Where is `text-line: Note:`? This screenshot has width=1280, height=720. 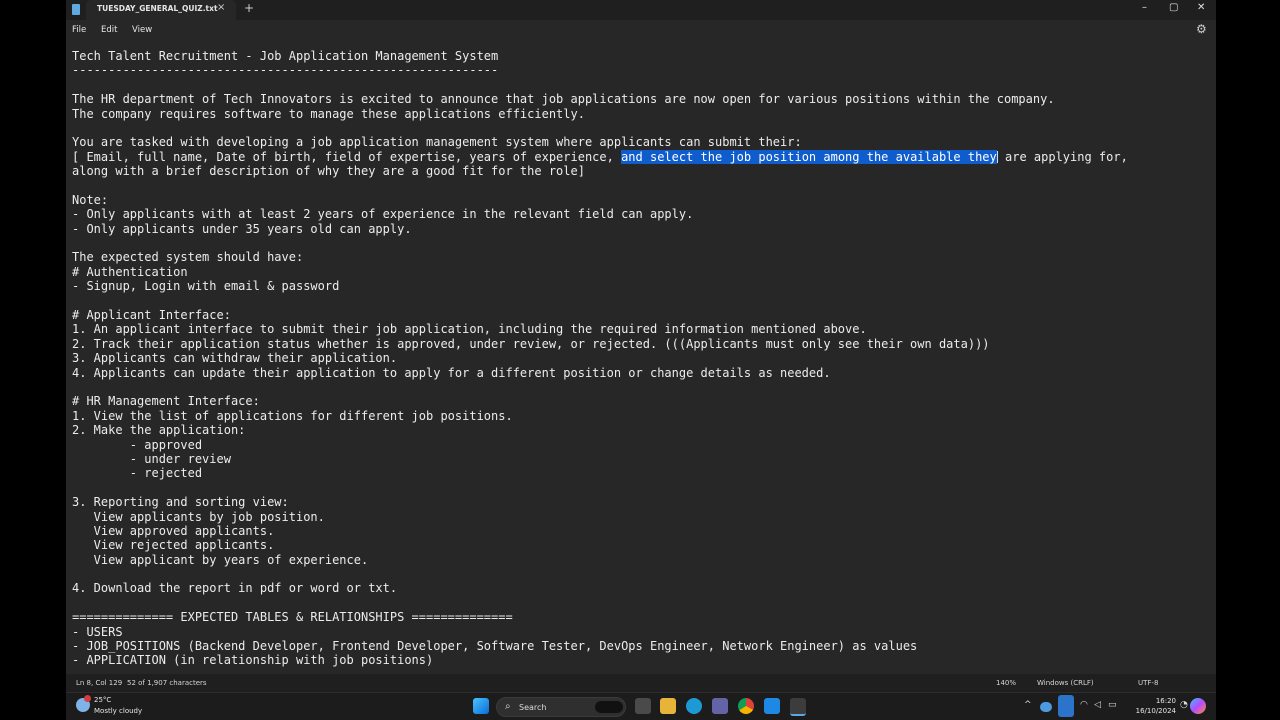 text-line: Note: is located at coordinates (90, 199).